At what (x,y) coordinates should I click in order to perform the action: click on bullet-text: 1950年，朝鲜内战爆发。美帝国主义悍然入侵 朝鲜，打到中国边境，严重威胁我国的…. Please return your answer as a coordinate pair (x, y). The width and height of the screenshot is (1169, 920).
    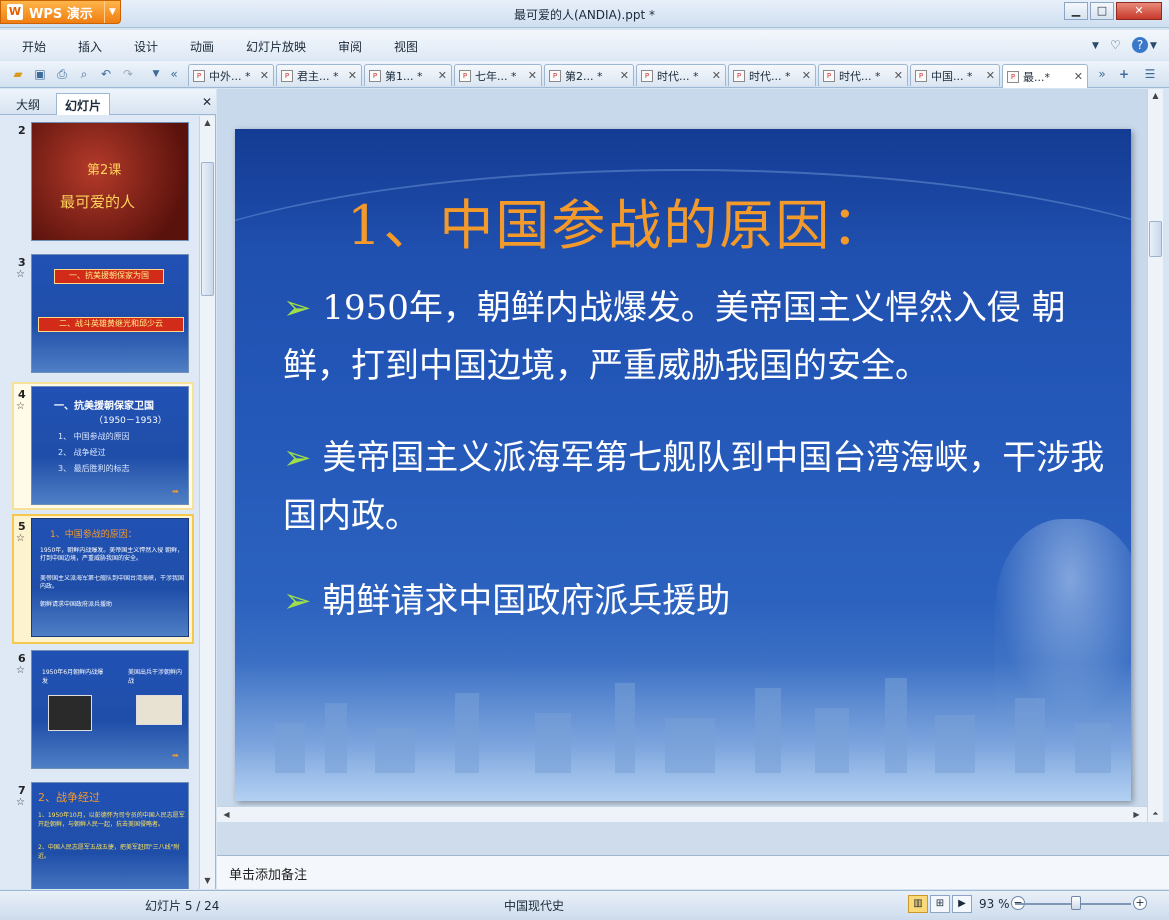
    Looking at the image, I should click on (674, 337).